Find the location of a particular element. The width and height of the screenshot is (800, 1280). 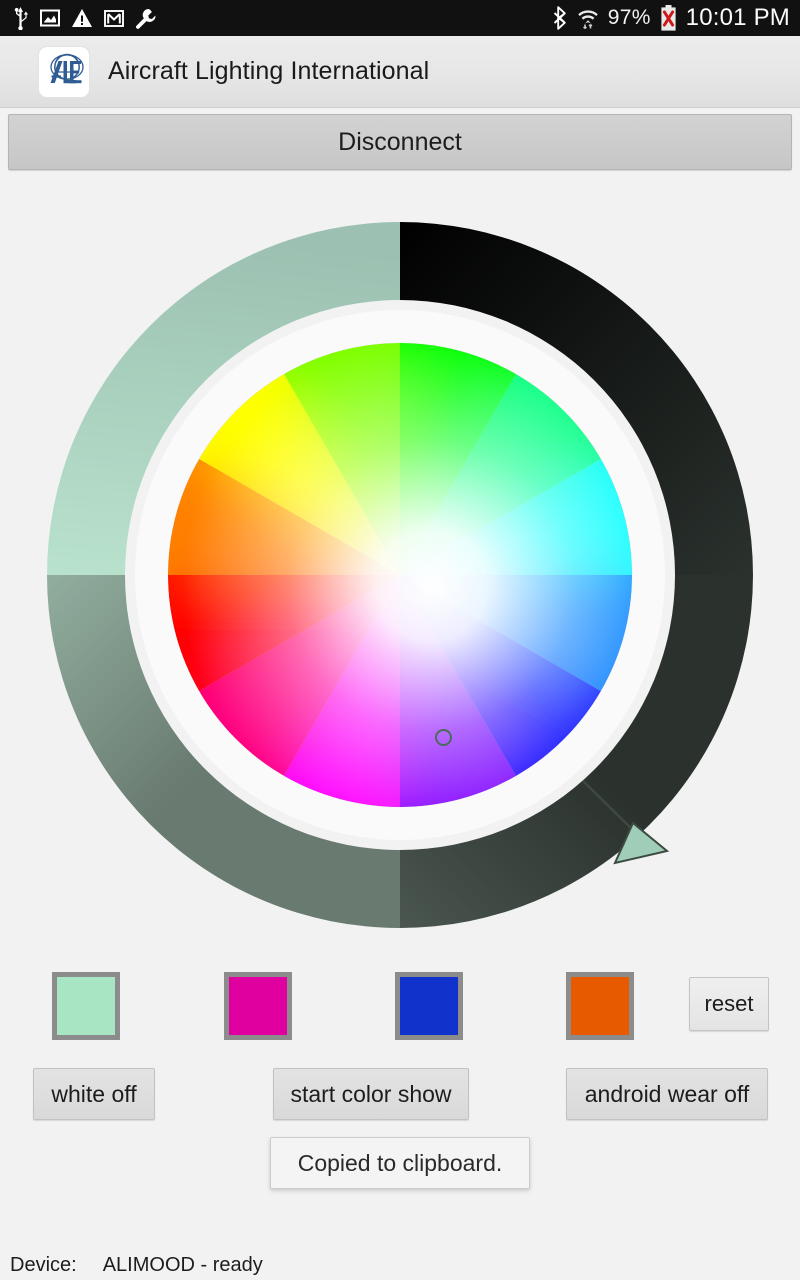

swatch-magenta is located at coordinates (258, 1006).